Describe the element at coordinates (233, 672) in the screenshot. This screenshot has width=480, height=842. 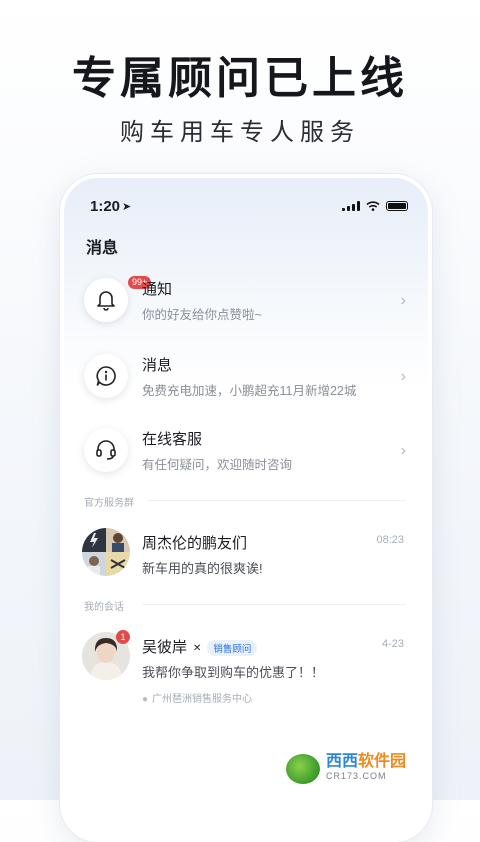
I see `chat-message: 我帮你争取到购车的优惠了！！` at that location.